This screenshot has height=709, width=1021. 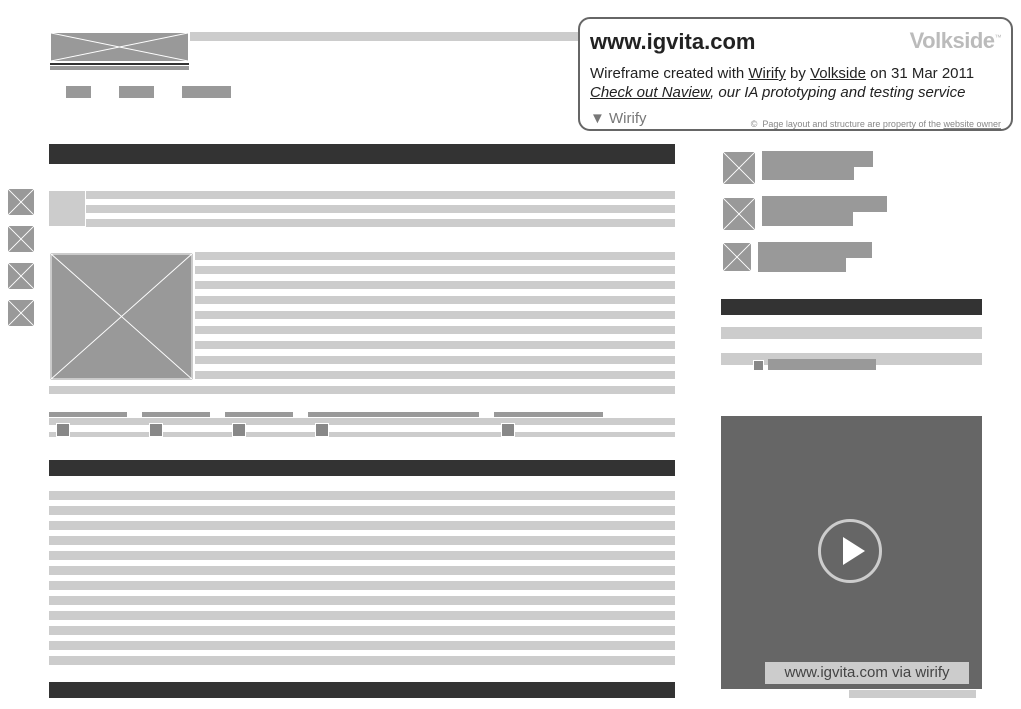 What do you see at coordinates (669, 73) in the screenshot?
I see `credit-prefix: Wireframe created with` at bounding box center [669, 73].